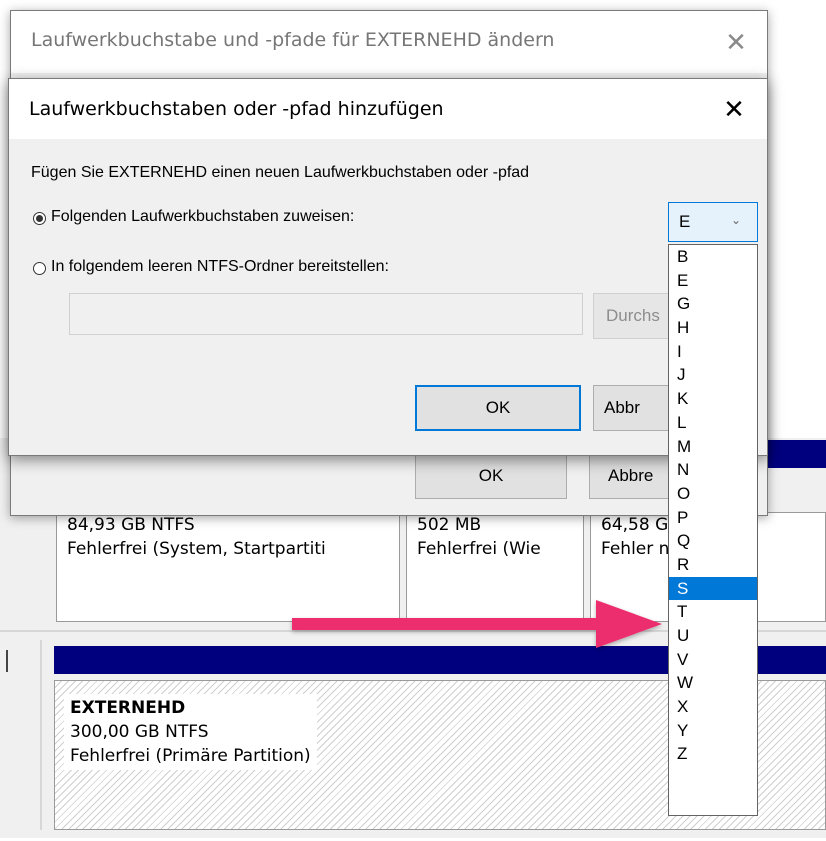  What do you see at coordinates (713, 588) in the screenshot?
I see `drive-letter-option: S` at bounding box center [713, 588].